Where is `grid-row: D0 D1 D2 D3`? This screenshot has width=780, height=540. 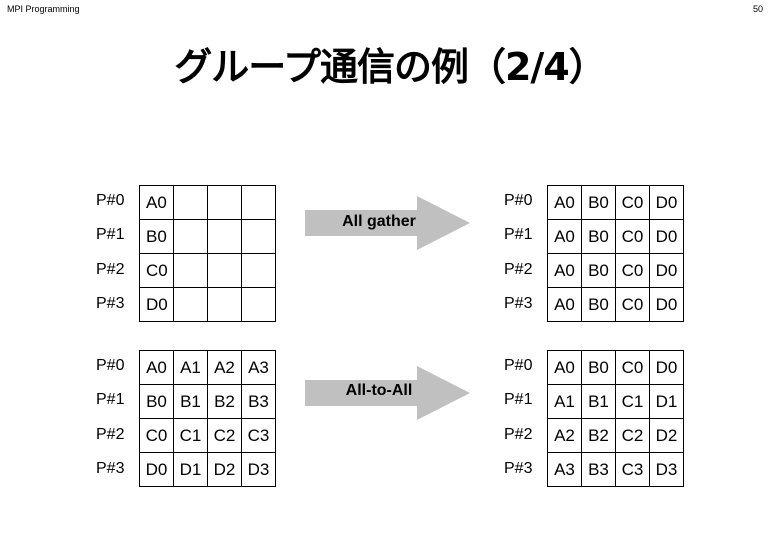
grid-row: D0 D1 D2 D3 is located at coordinates (207, 469).